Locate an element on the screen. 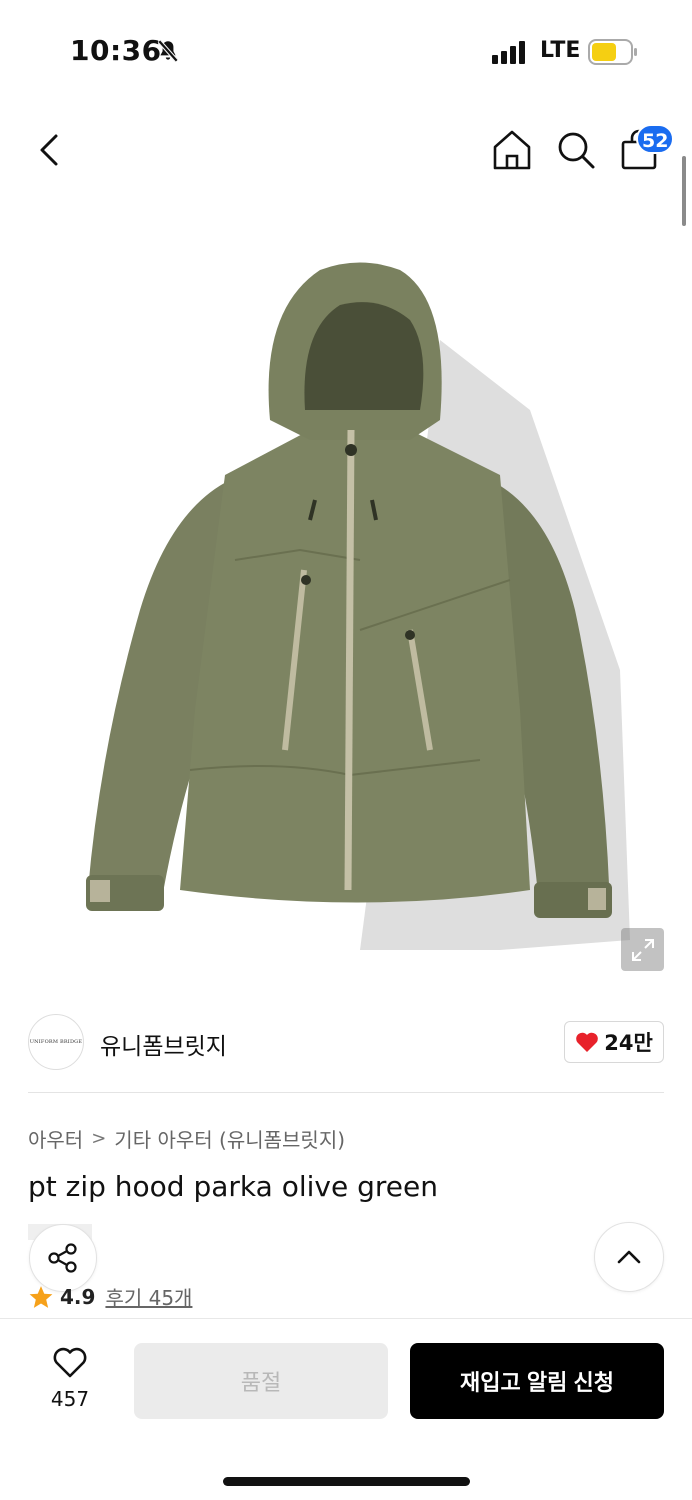 The width and height of the screenshot is (692, 1500). expand-icon is located at coordinates (642, 949).